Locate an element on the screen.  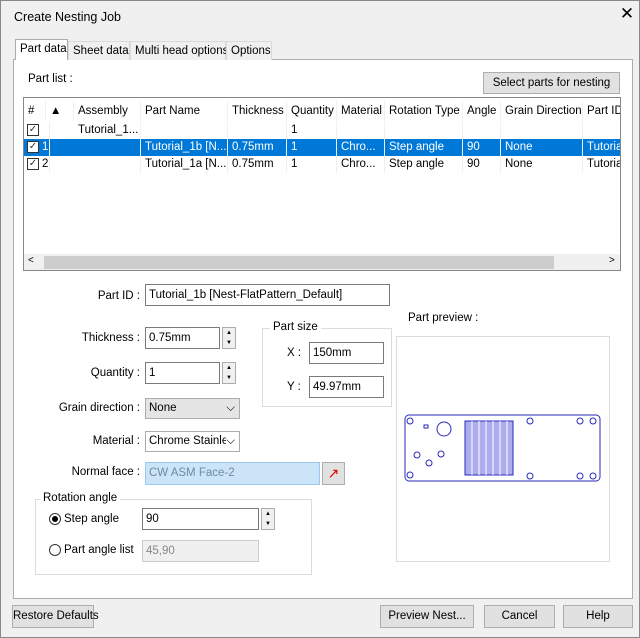
thickness-input: 0.75mm is located at coordinates (182, 338).